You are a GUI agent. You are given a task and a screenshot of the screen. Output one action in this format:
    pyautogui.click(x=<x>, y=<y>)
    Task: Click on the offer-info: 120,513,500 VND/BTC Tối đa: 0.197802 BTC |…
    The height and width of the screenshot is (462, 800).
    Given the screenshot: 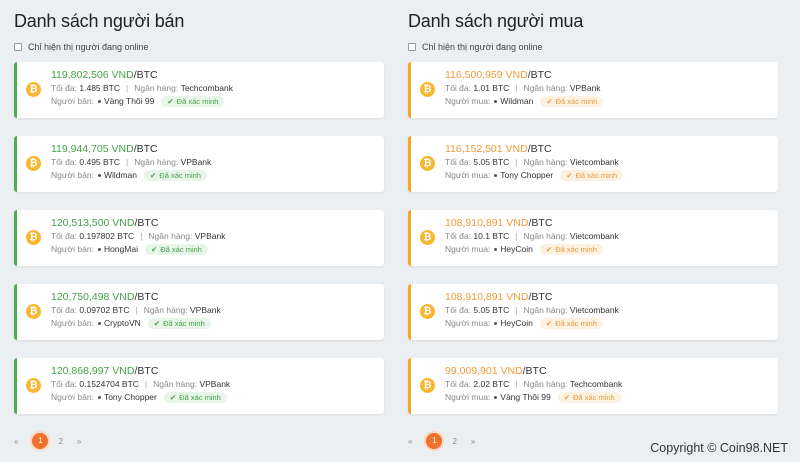 What is the action you would take?
    pyautogui.click(x=138, y=236)
    